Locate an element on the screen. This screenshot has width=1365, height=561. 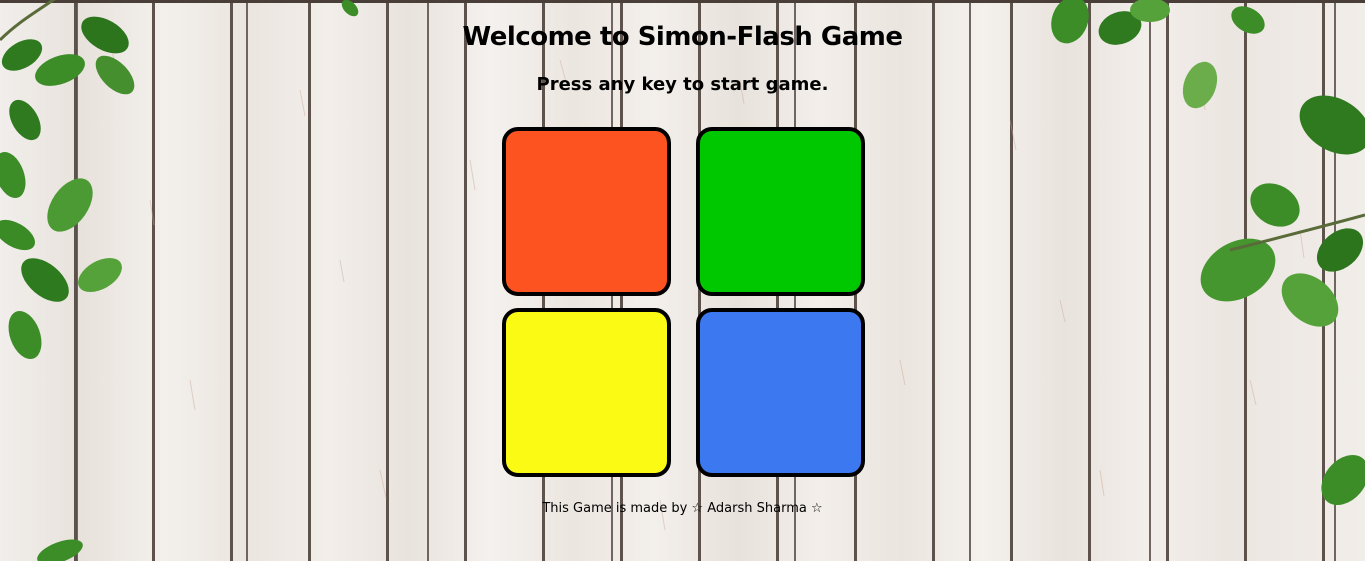
yellow-pad is located at coordinates (586, 392).